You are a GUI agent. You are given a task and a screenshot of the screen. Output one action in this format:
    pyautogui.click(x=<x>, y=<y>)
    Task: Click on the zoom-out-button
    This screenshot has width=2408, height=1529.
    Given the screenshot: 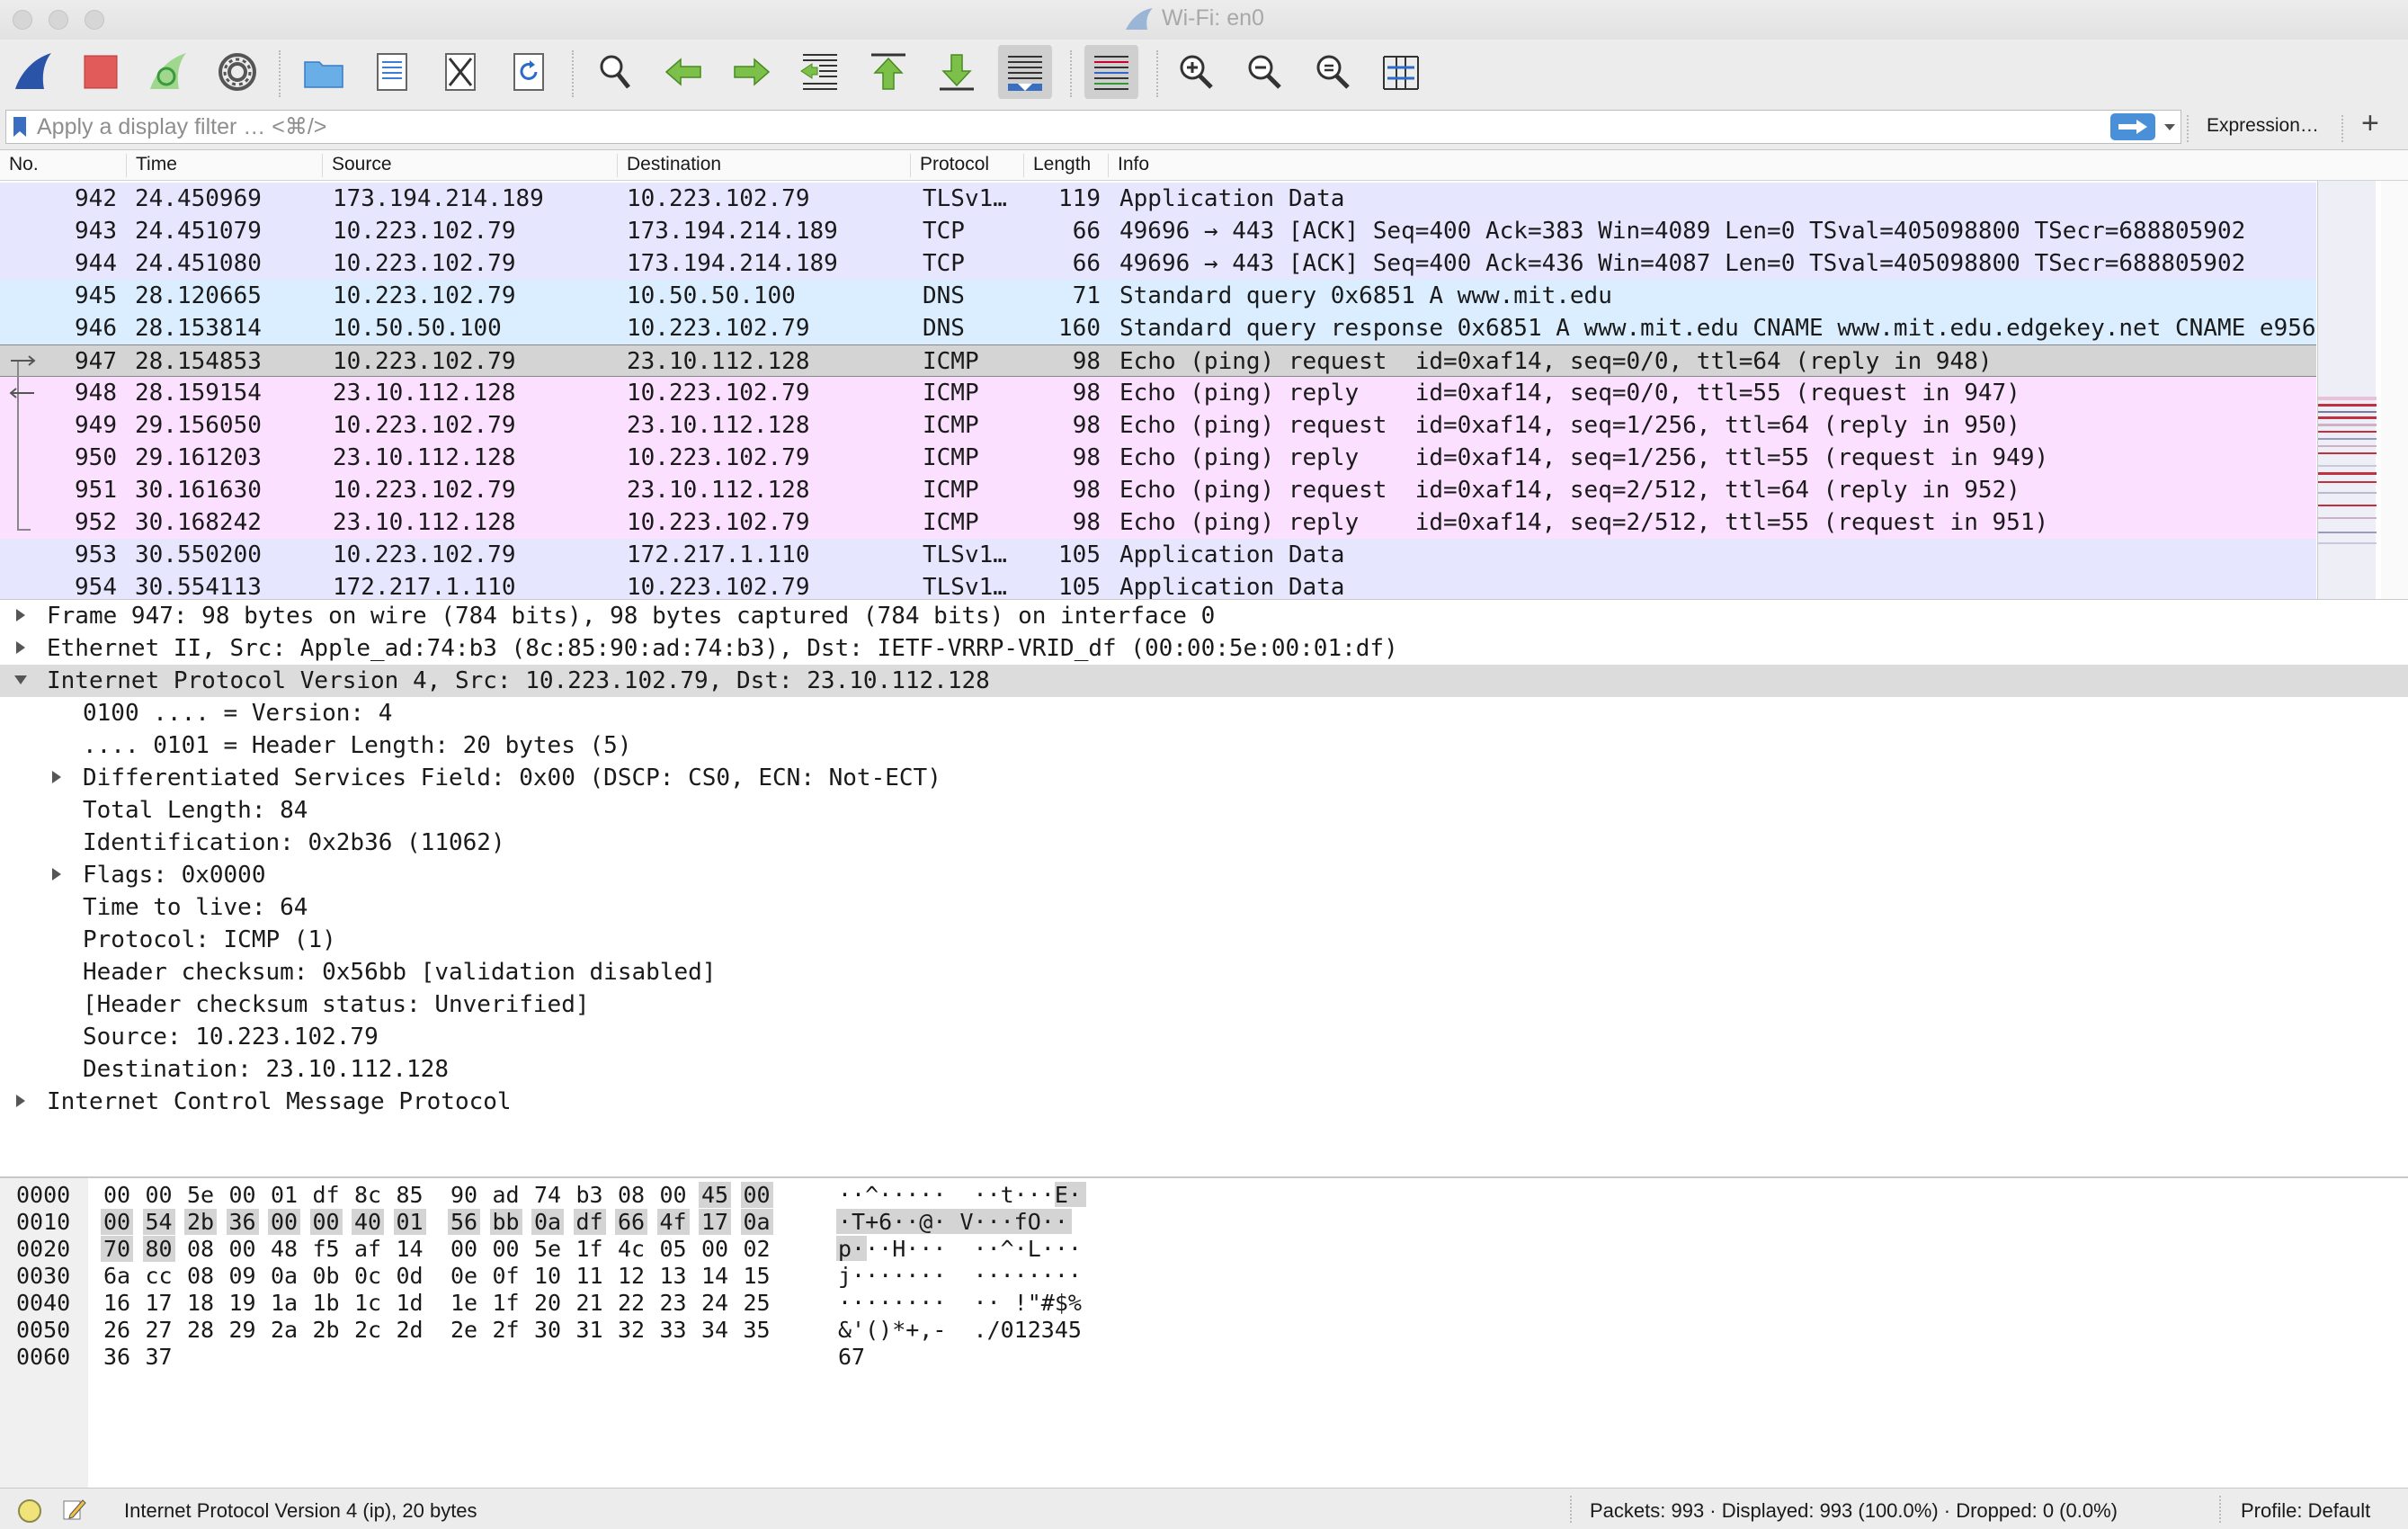 What is the action you would take?
    pyautogui.click(x=1264, y=72)
    